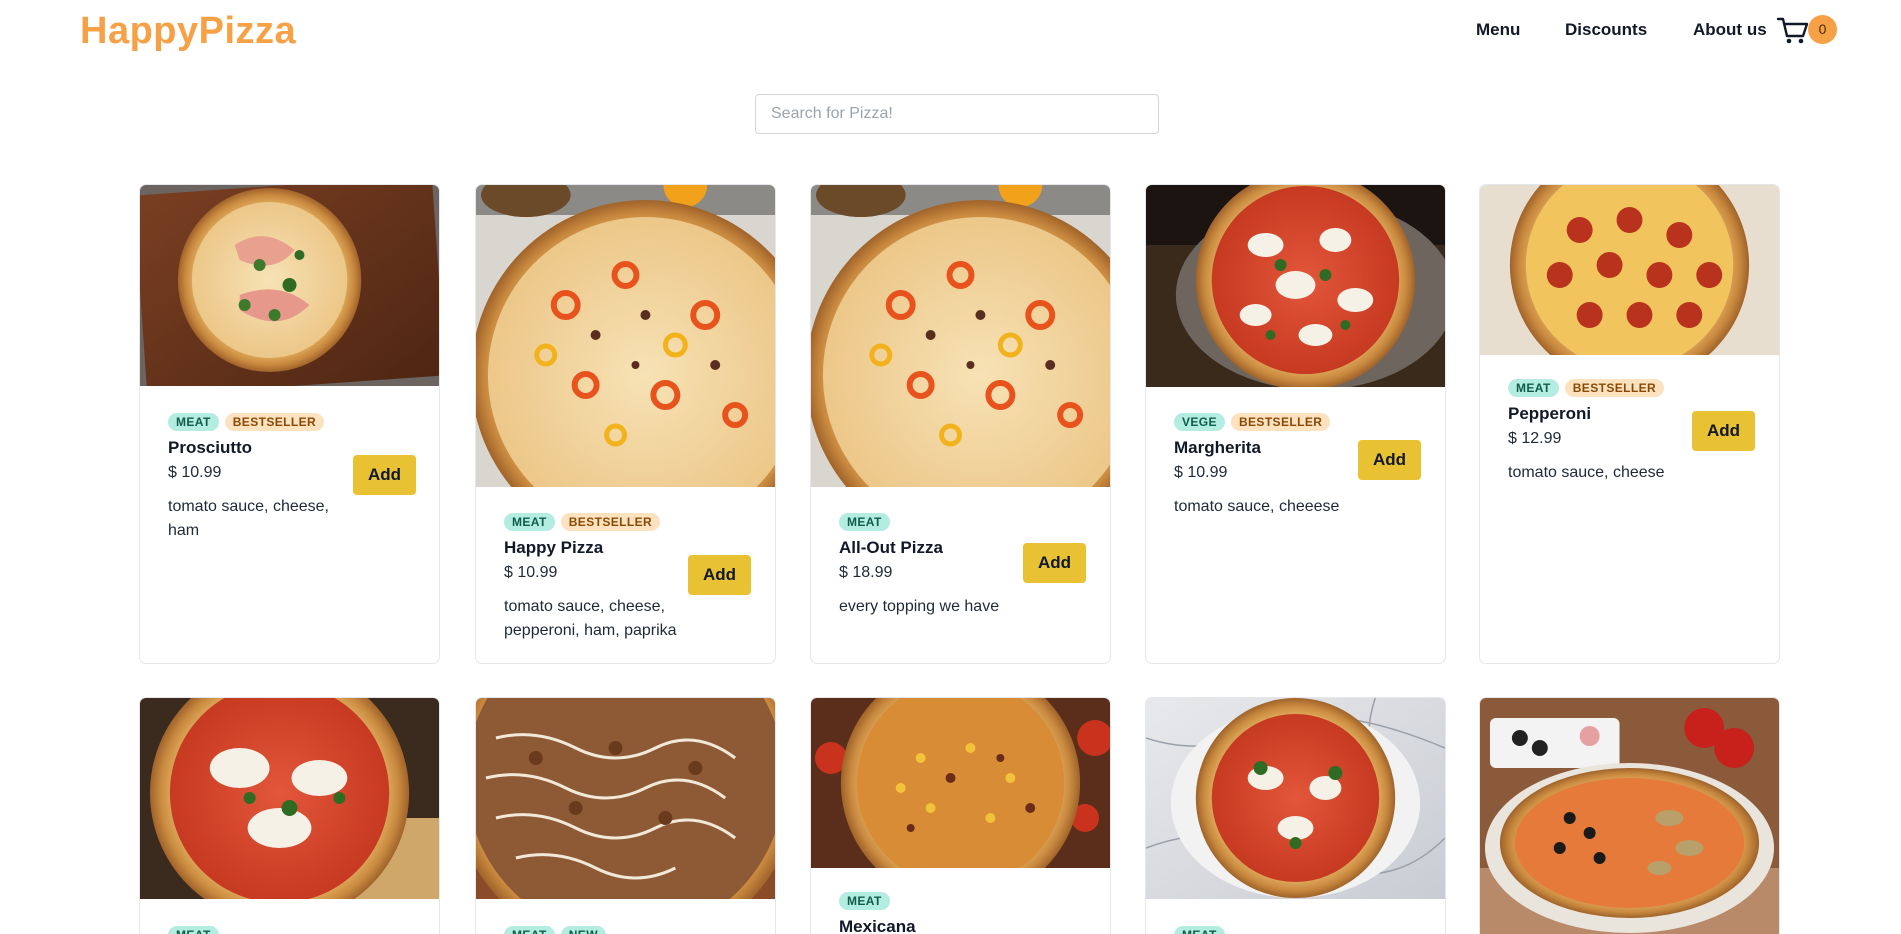 The image size is (1901, 934). I want to click on cart-count-badge: 0, so click(1822, 29).